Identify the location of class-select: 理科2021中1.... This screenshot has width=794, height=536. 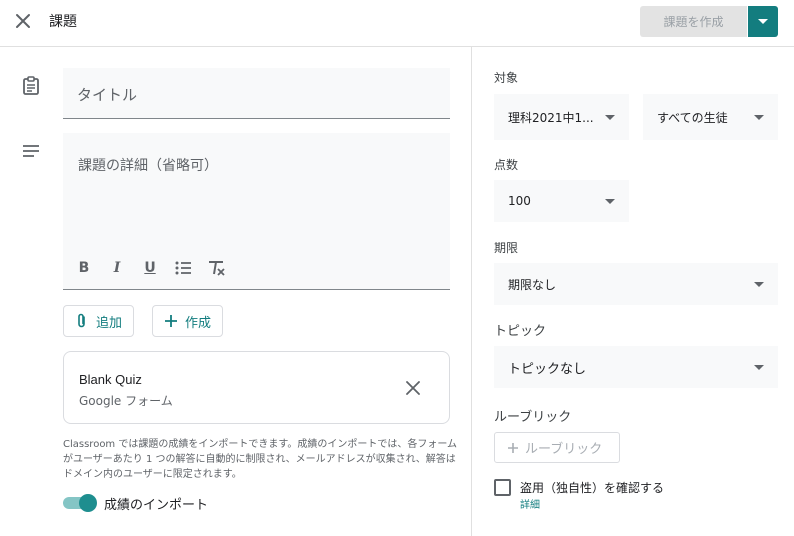
(561, 117).